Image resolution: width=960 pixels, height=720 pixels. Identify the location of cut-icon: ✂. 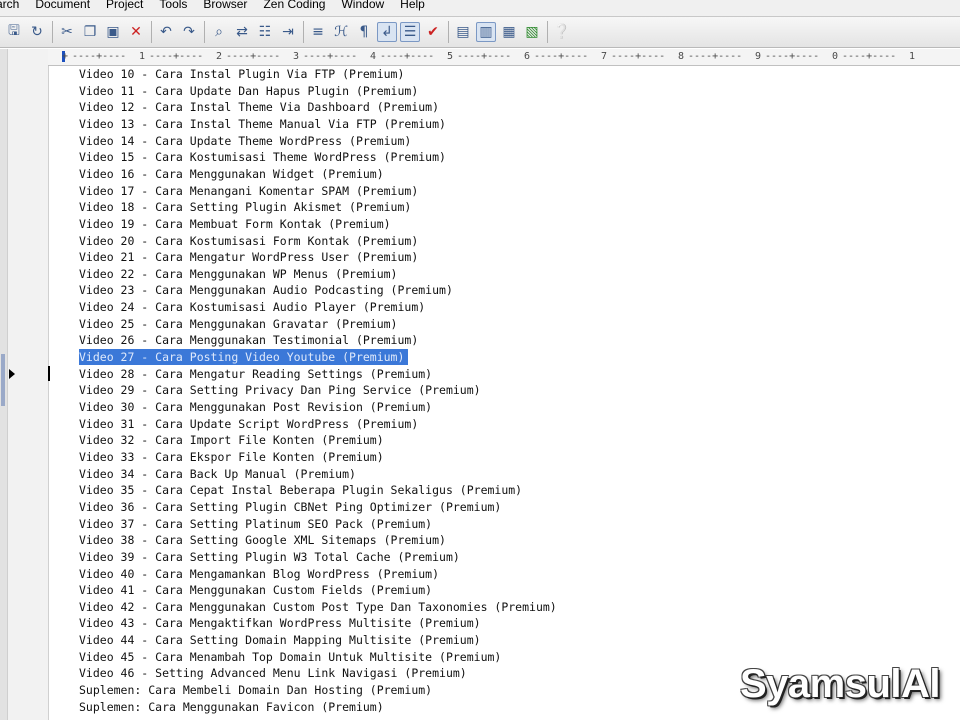
(67, 32).